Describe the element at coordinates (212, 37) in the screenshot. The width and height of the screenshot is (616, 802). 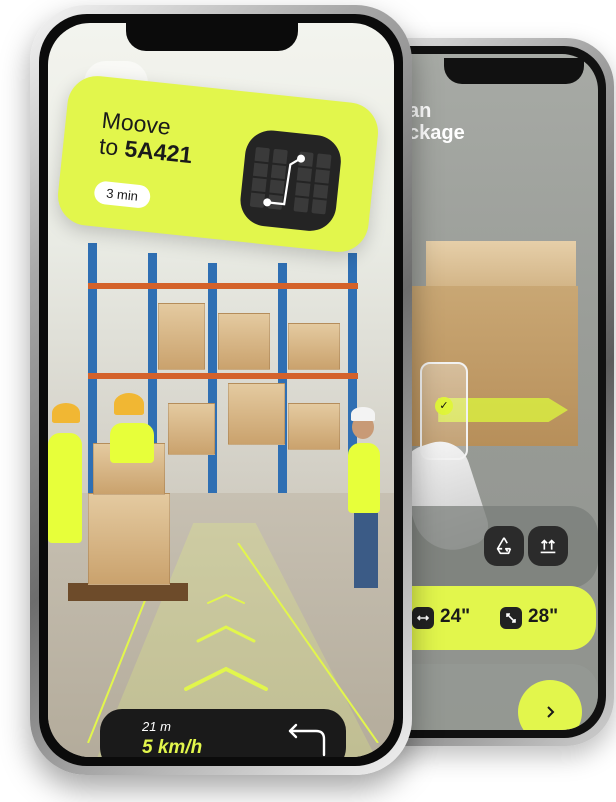
I see `front-phone-notch` at that location.